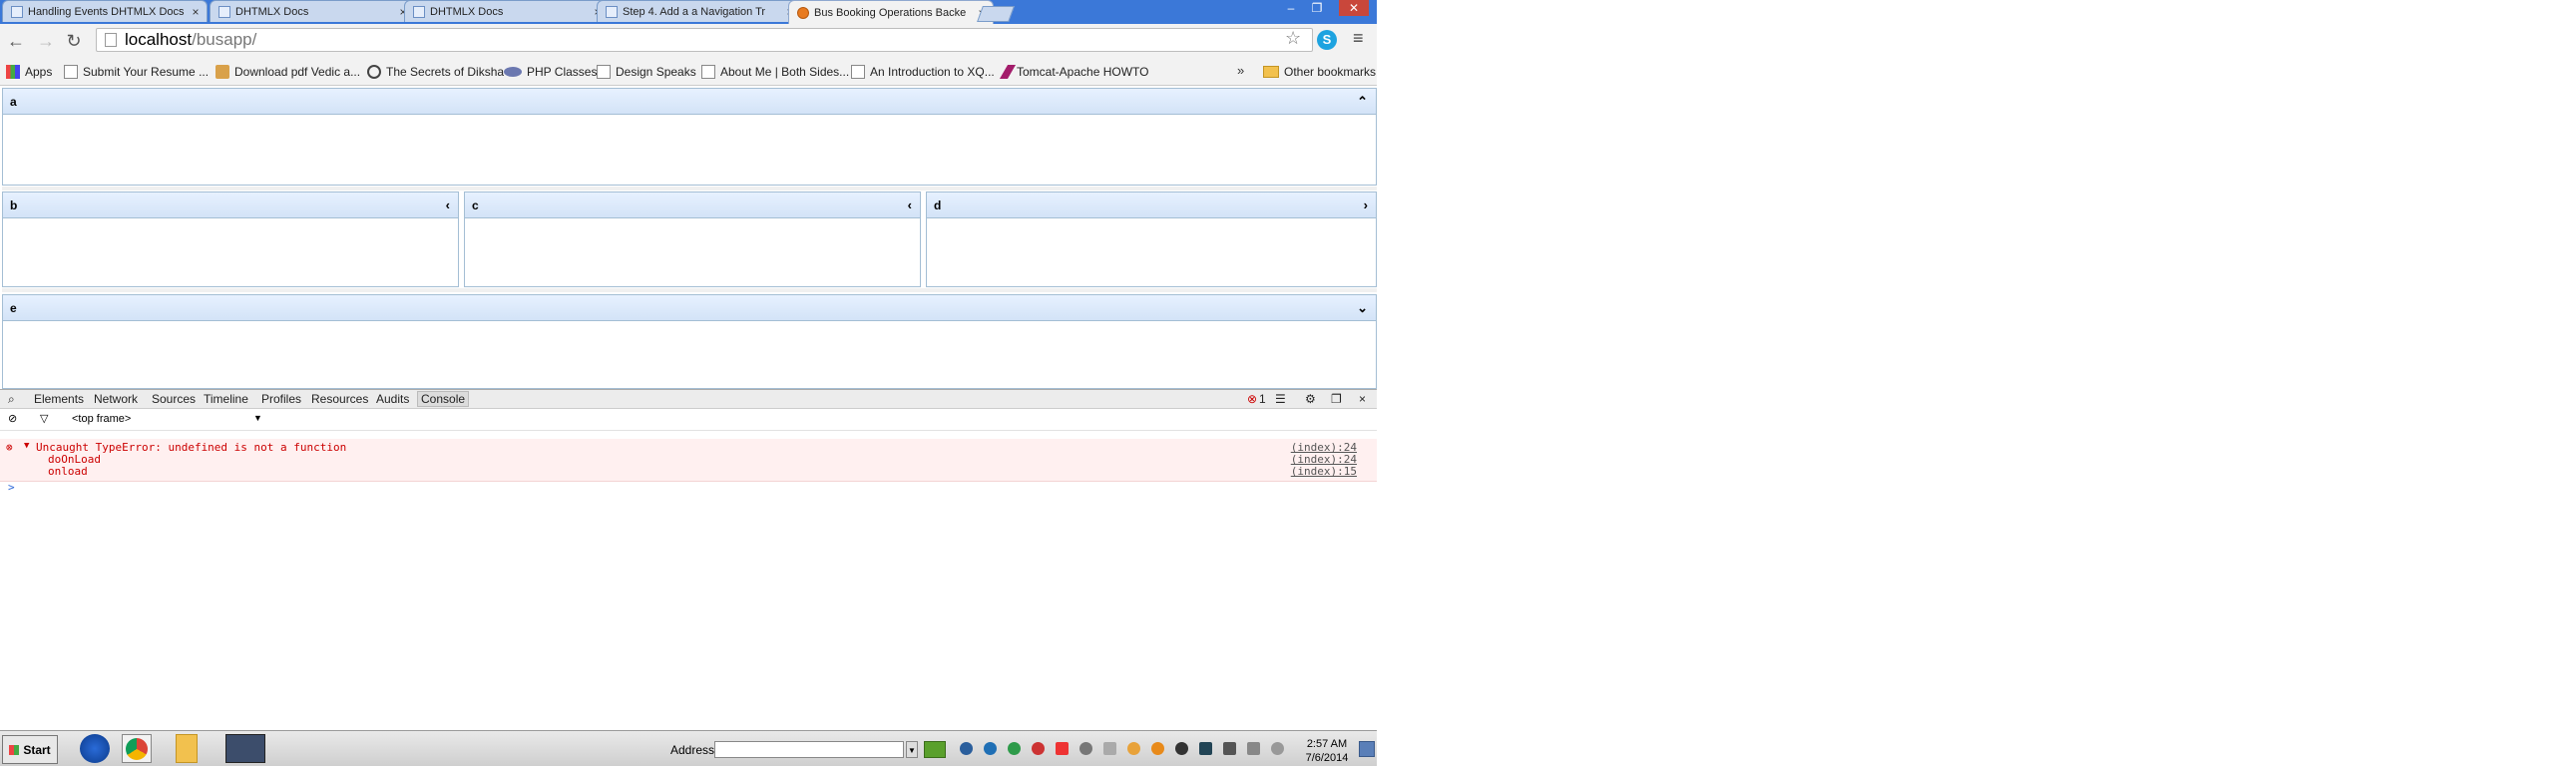 The width and height of the screenshot is (2576, 766). Describe the element at coordinates (1327, 40) in the screenshot. I see `skype-icon: S` at that location.